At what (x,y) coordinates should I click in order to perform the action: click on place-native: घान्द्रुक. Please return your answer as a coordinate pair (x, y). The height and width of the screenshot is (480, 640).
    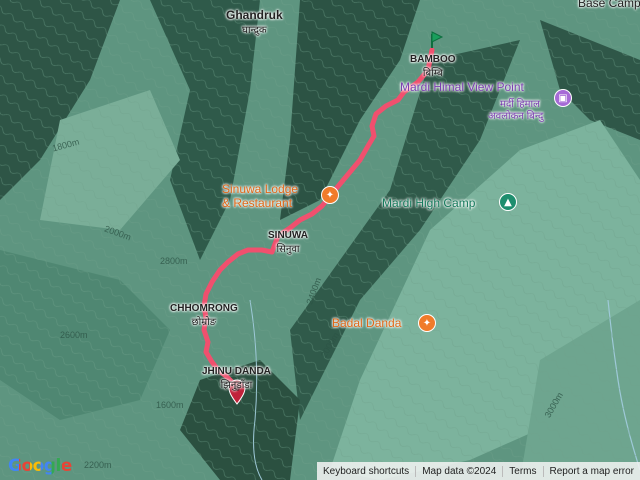
    Looking at the image, I should click on (254, 30).